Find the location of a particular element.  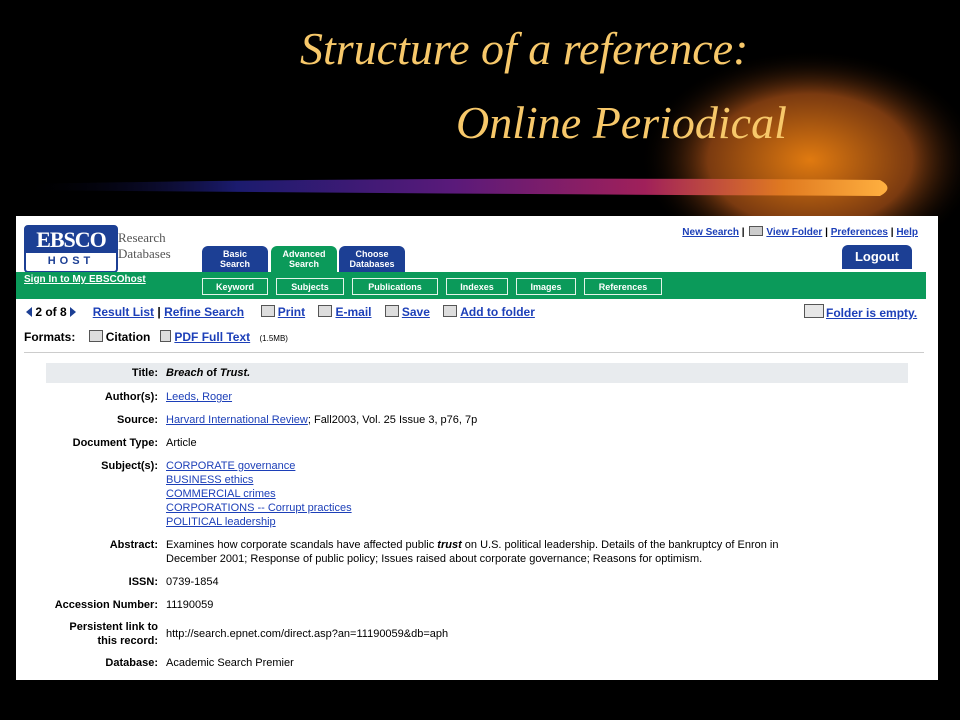

brand-line-2: Databases is located at coordinates (144, 253).